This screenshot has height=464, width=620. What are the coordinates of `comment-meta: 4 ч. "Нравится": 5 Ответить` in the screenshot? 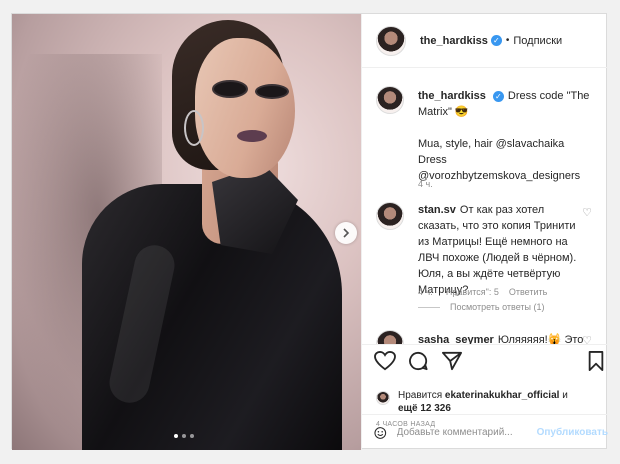 It's located at (508, 292).